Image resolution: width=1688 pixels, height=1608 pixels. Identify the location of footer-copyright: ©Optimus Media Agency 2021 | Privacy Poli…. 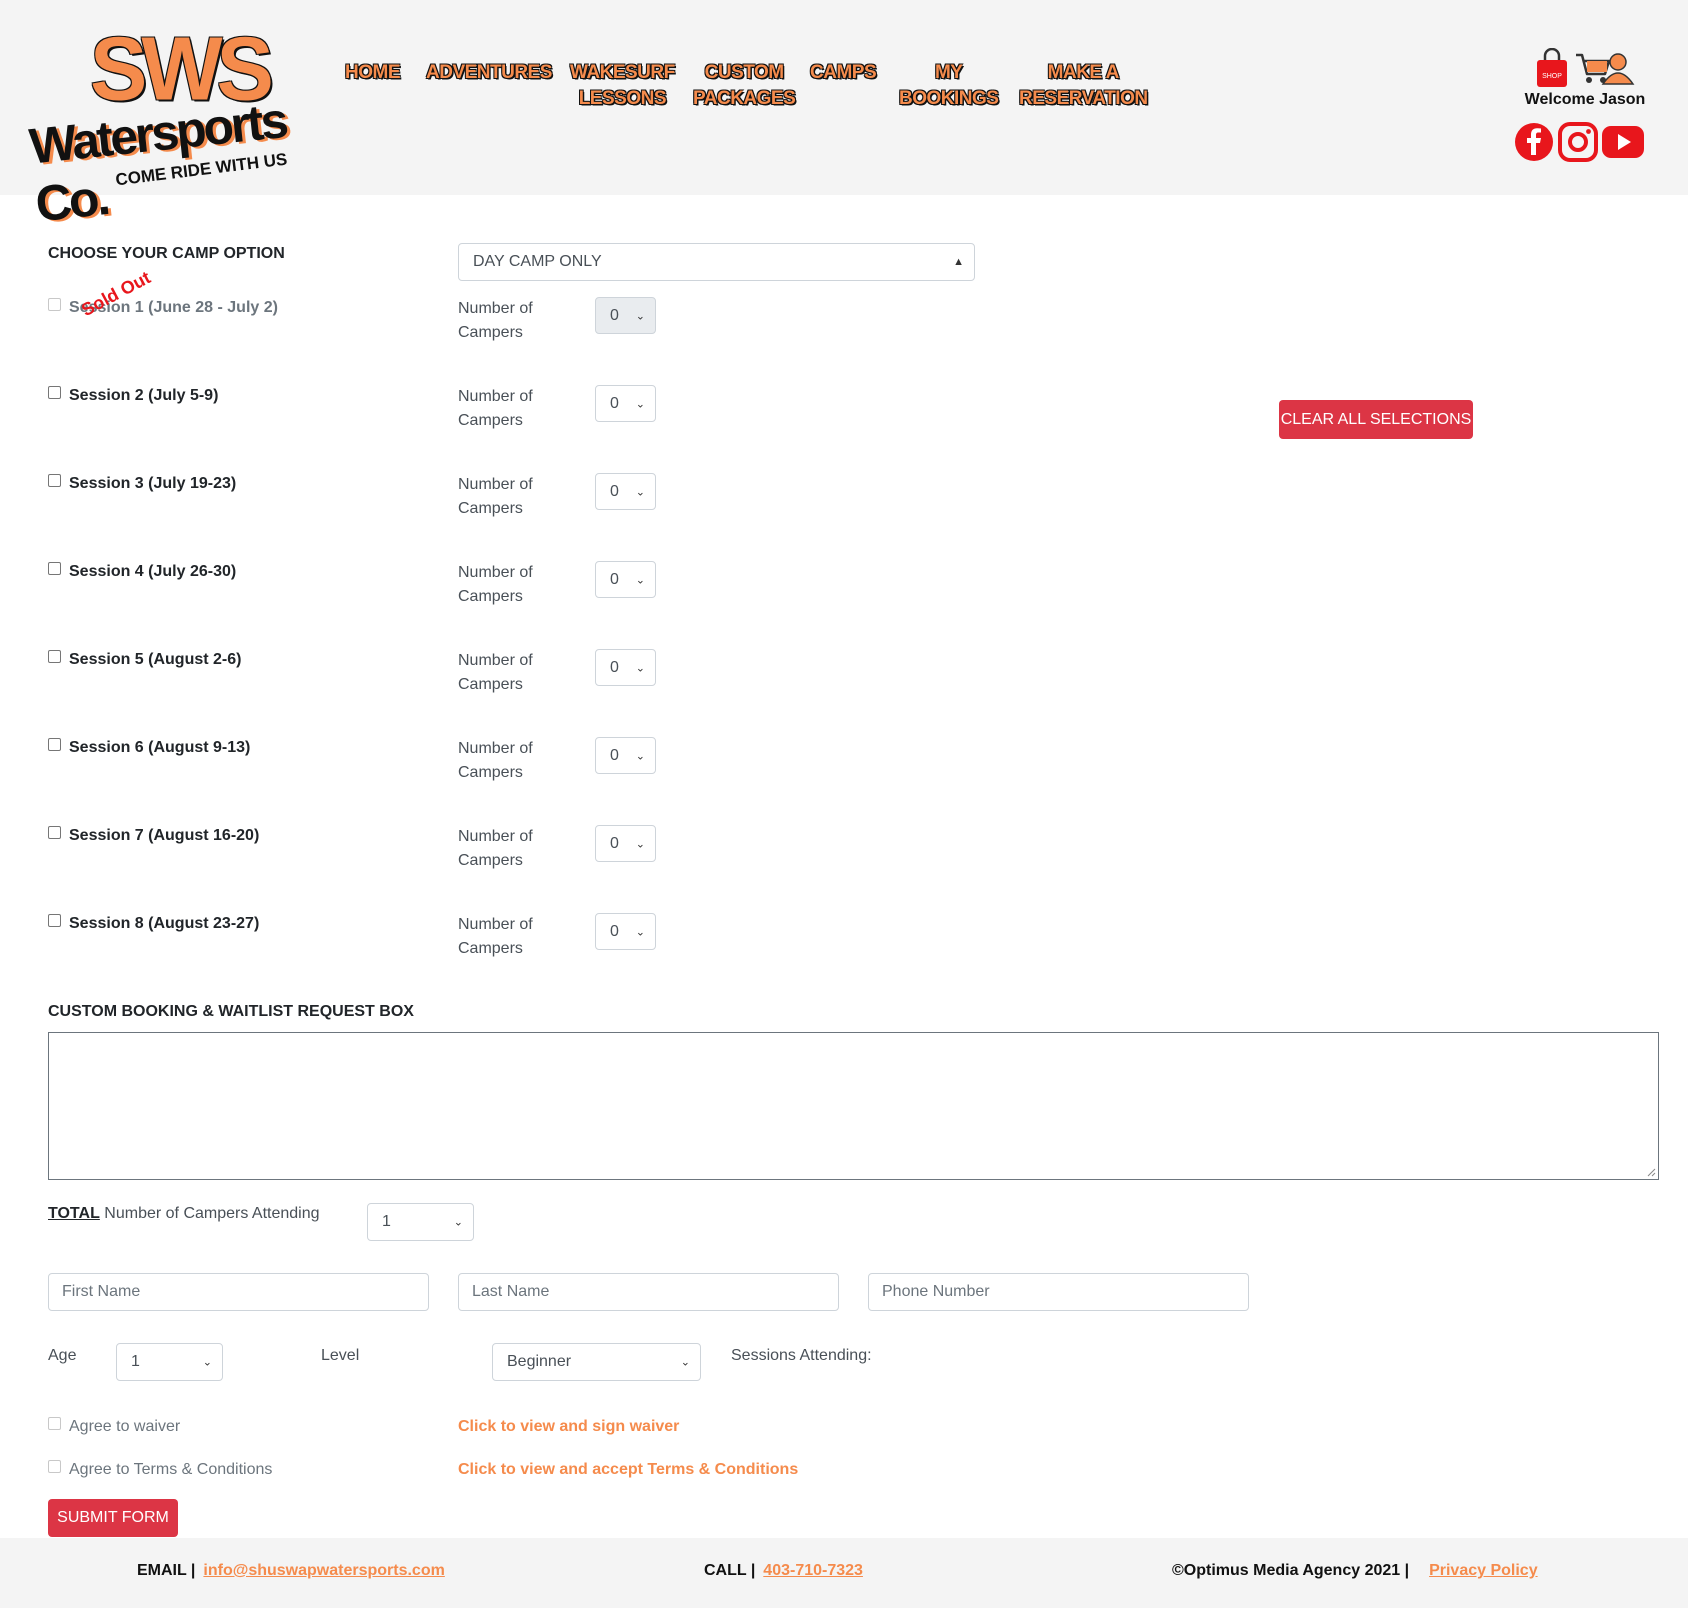
(1355, 1571).